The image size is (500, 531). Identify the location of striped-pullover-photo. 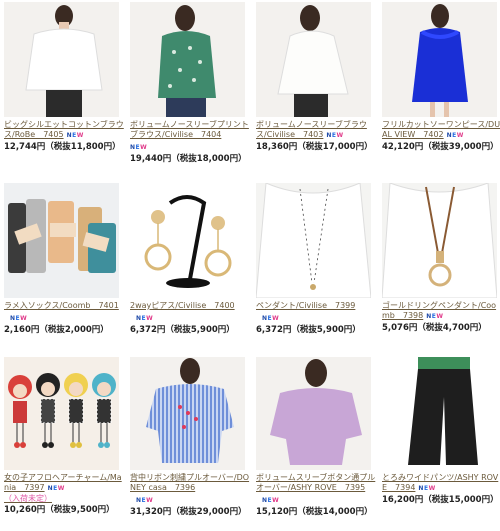
(187, 413).